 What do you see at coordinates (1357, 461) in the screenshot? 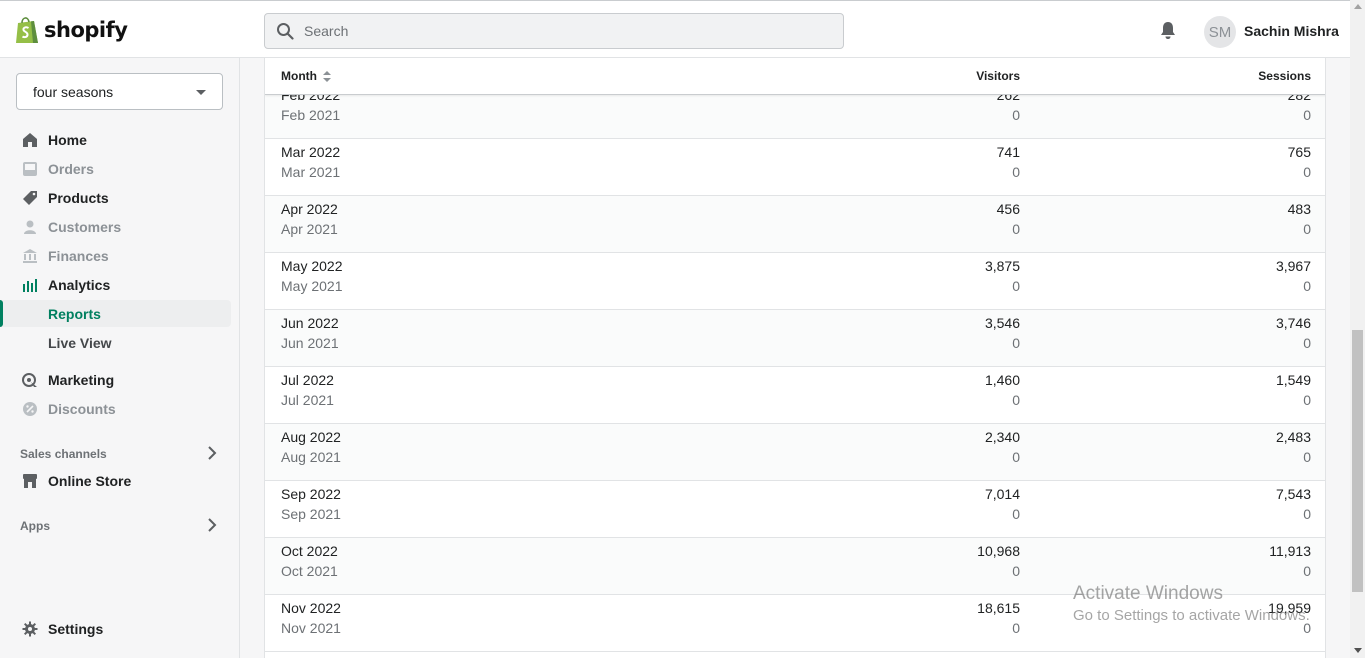
I see `scrollbar-thumb` at bounding box center [1357, 461].